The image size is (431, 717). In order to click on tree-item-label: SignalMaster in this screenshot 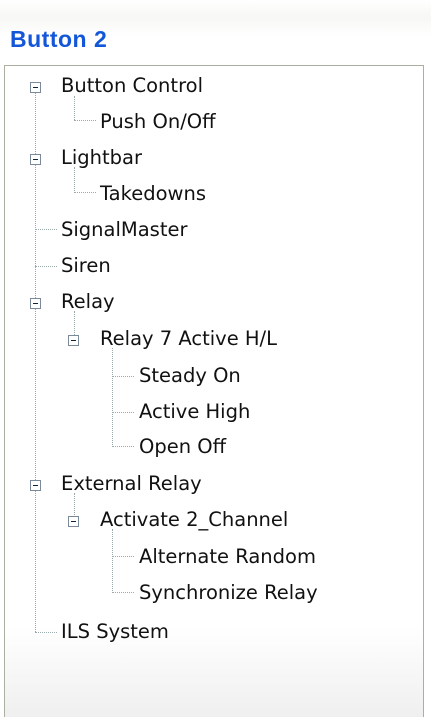, I will do `click(124, 229)`.